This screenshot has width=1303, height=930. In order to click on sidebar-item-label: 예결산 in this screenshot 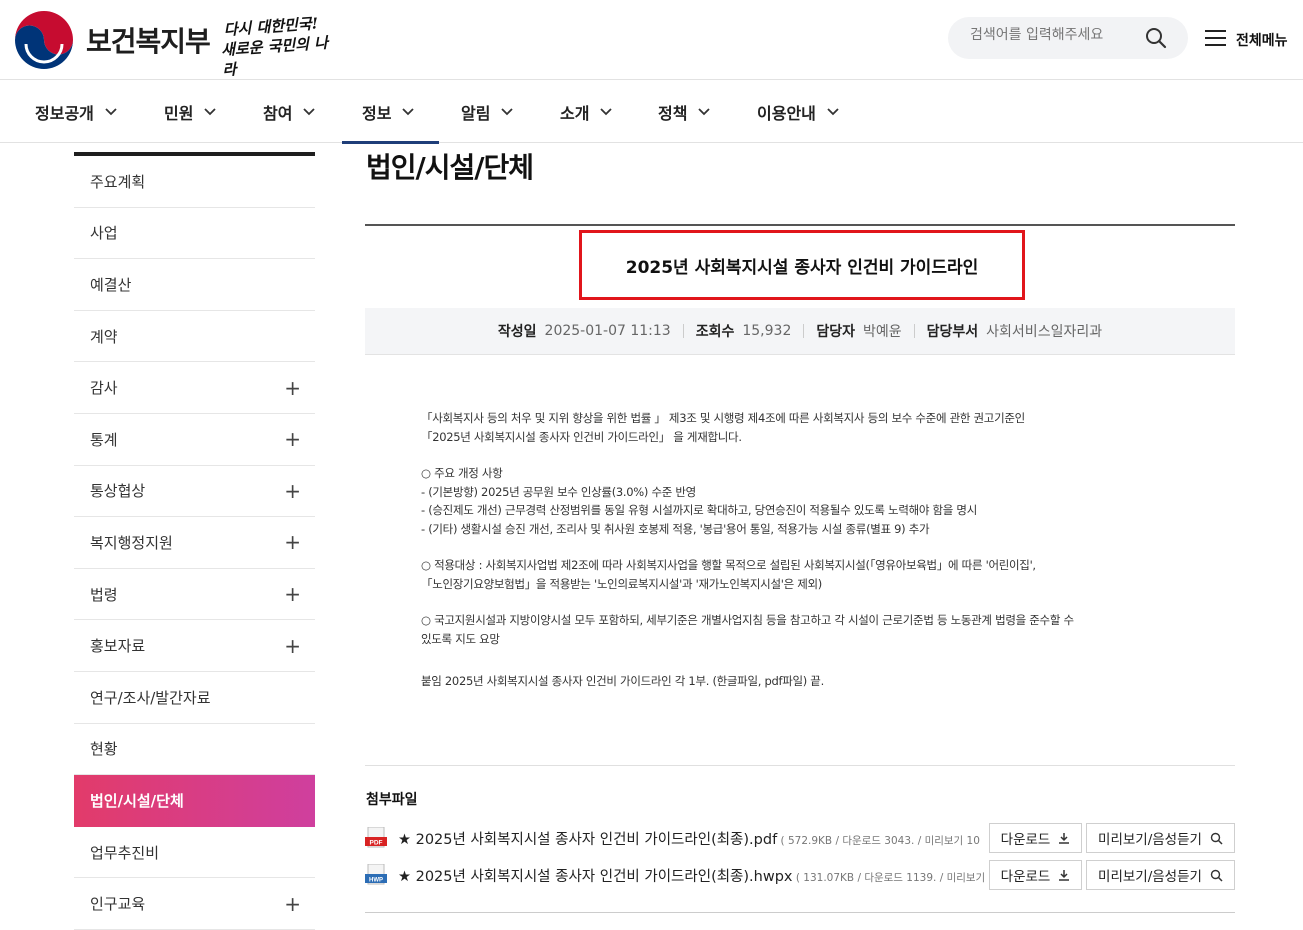, I will do `click(111, 284)`.